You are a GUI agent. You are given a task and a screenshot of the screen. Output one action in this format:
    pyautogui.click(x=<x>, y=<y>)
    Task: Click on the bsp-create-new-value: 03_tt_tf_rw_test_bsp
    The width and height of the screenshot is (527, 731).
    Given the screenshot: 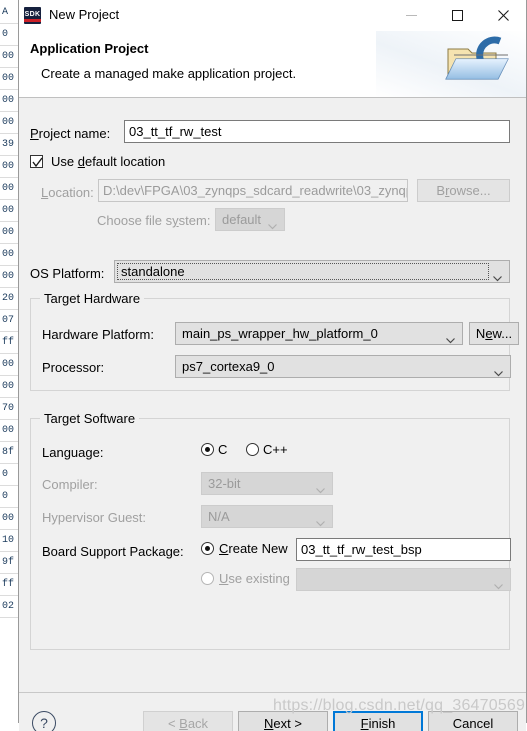 What is the action you would take?
    pyautogui.click(x=361, y=549)
    